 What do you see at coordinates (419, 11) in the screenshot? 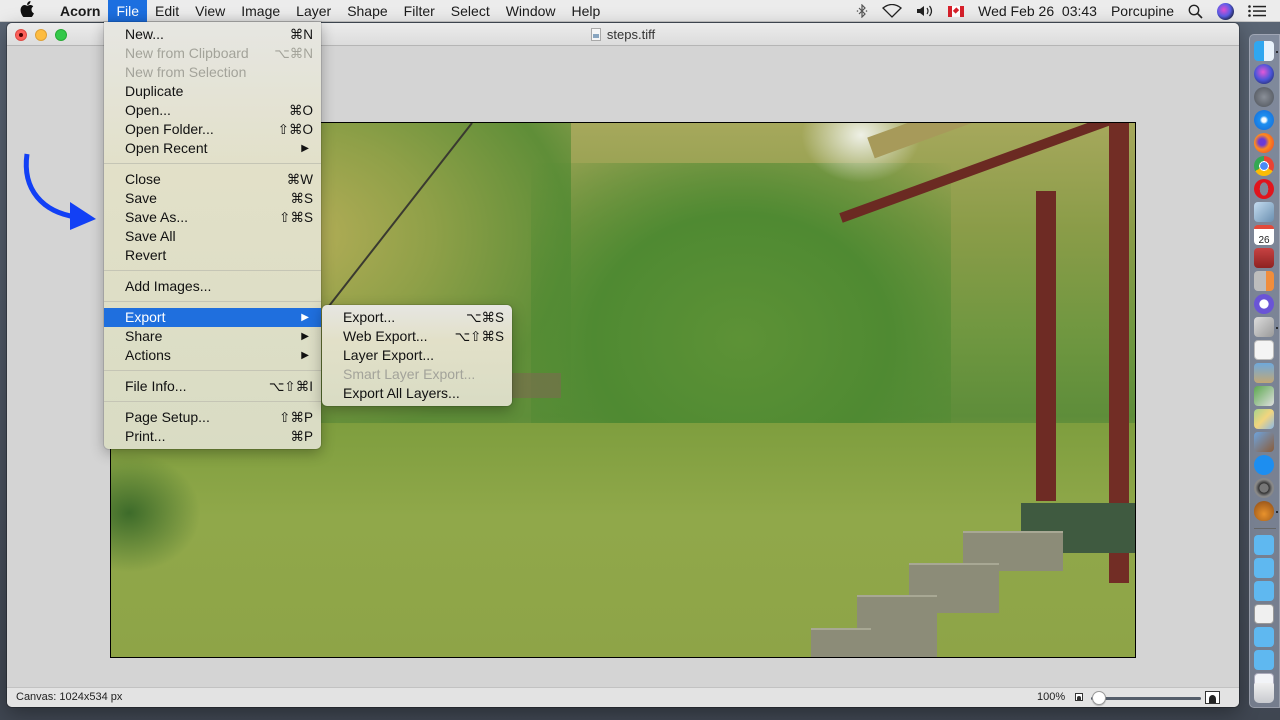
I see `menu-filter: Filter` at bounding box center [419, 11].